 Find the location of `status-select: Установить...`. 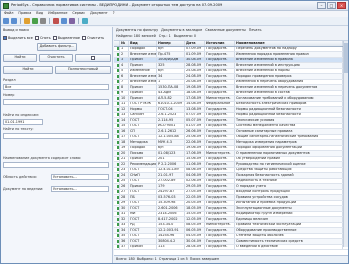

status-select: Установить... is located at coordinates (80, 189).